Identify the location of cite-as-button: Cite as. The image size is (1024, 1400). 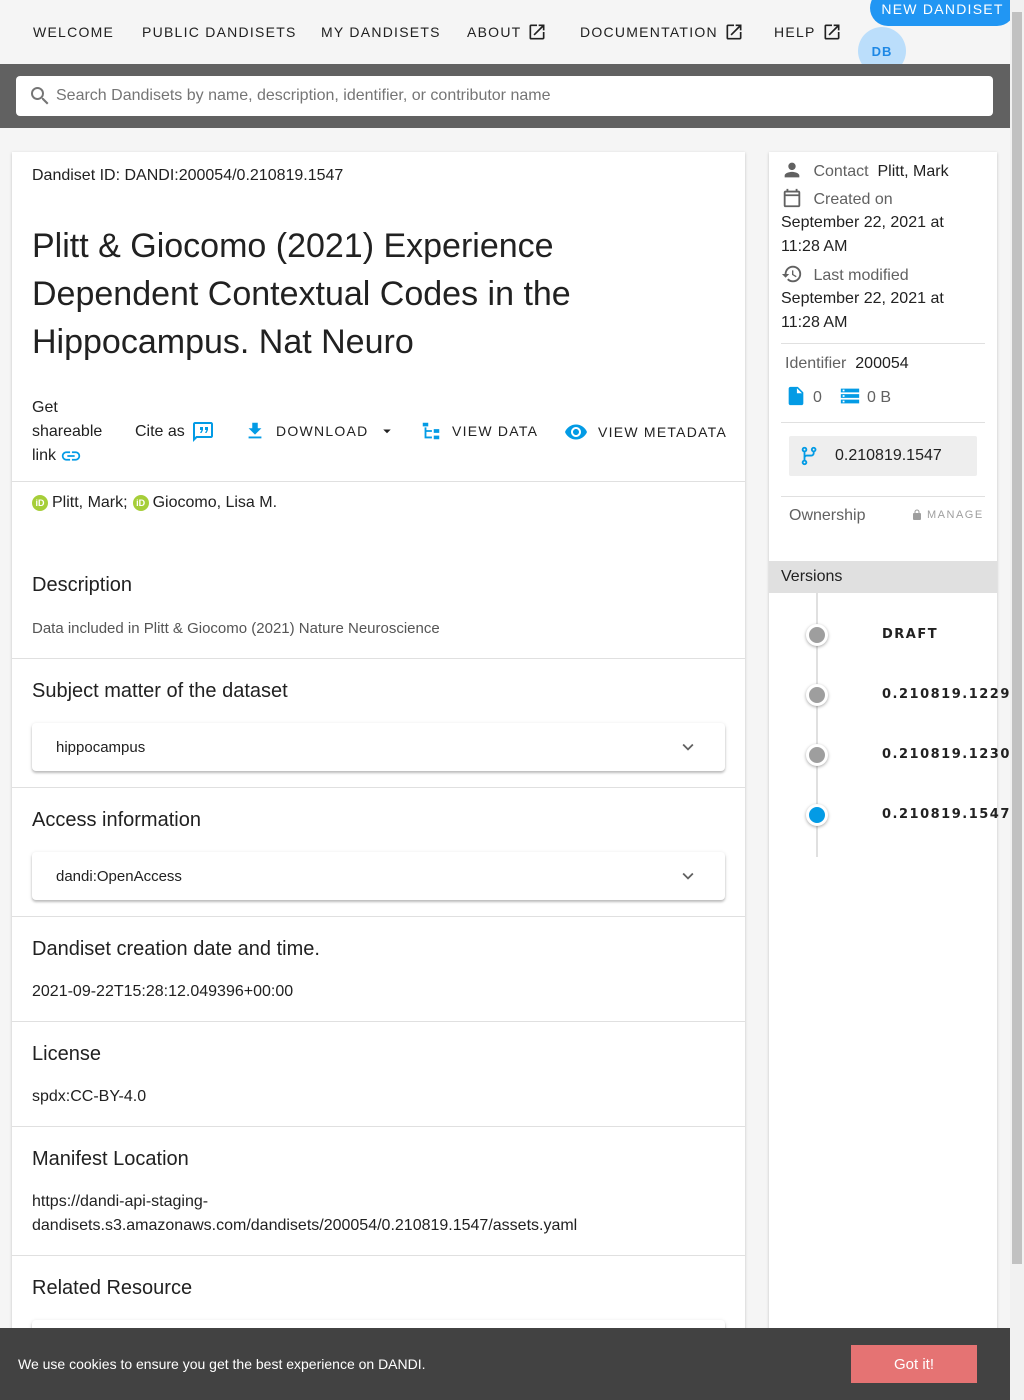
(175, 432).